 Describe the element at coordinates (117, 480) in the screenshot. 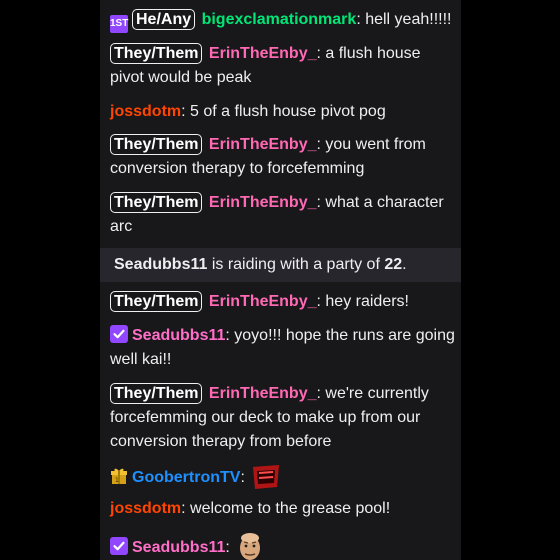

I see `svg-text: 1` at that location.